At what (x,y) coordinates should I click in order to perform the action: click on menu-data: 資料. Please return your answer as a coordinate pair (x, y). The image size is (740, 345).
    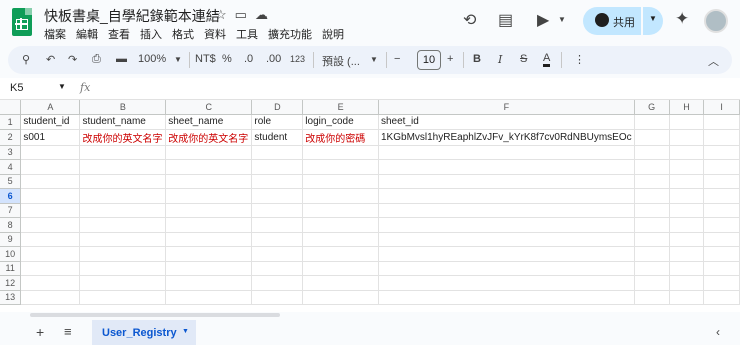
    Looking at the image, I should click on (215, 34).